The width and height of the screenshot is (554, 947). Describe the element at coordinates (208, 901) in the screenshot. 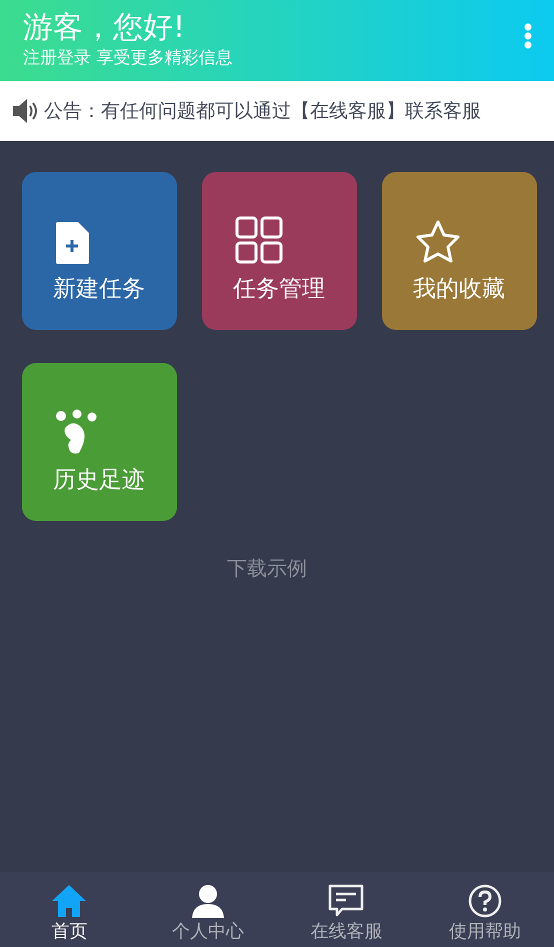

I see `person-icon` at that location.